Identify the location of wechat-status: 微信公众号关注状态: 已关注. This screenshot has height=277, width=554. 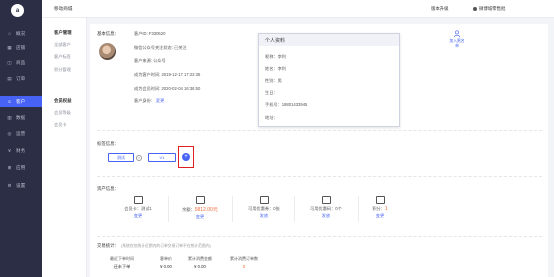
(160, 47).